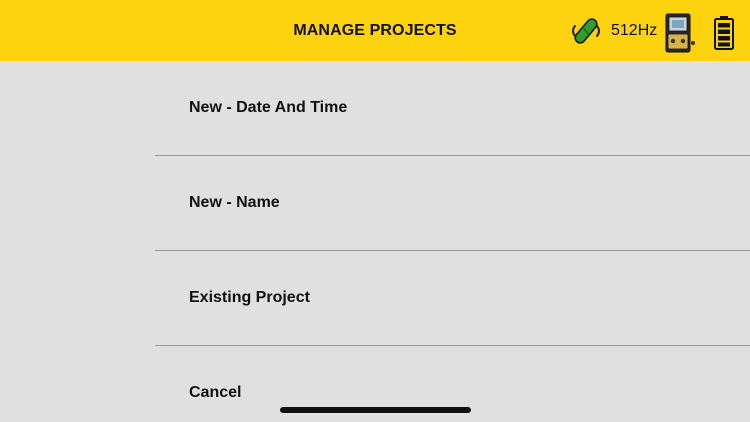 This screenshot has width=750, height=422. What do you see at coordinates (268, 107) in the screenshot?
I see `menu-item-label: New - Date And Time` at bounding box center [268, 107].